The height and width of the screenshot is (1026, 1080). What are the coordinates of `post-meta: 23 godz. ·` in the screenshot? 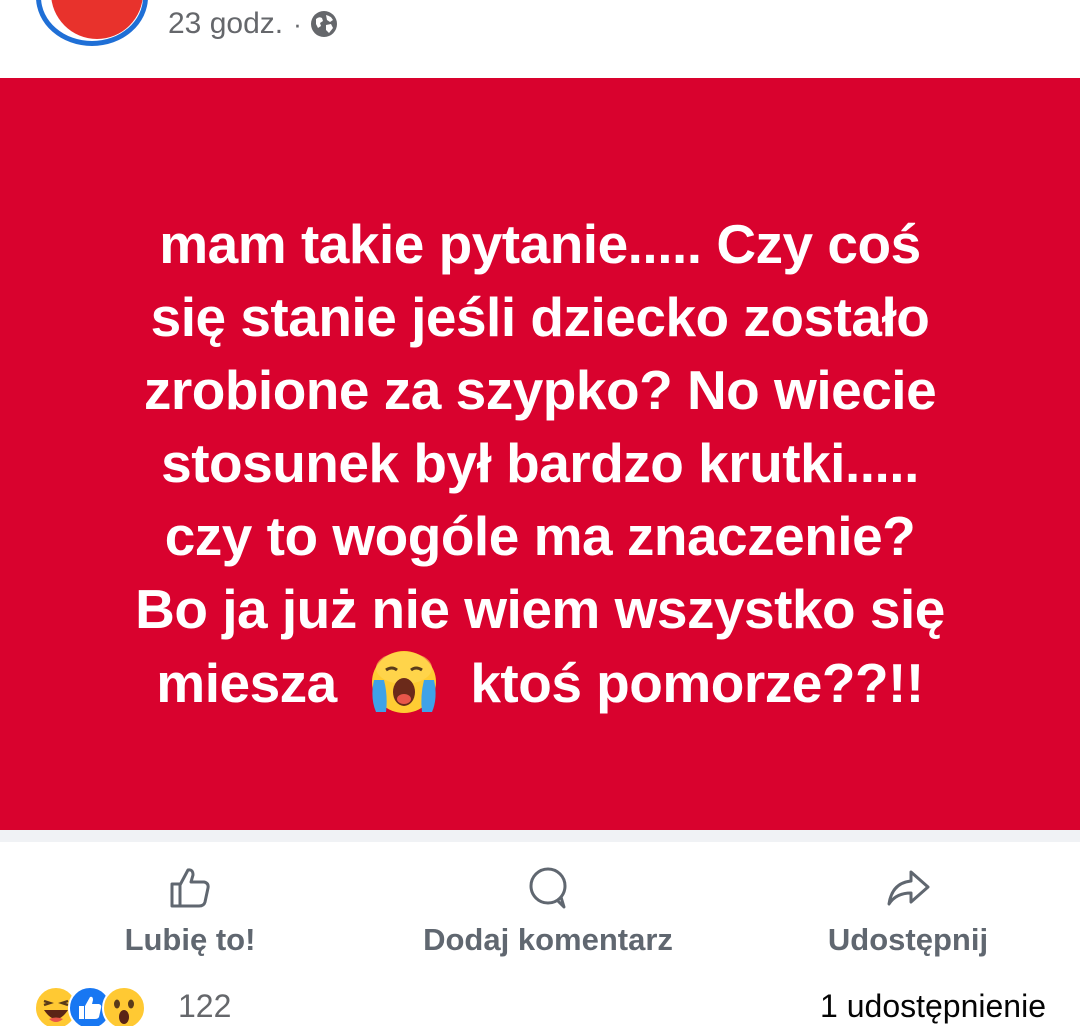 It's located at (253, 24).